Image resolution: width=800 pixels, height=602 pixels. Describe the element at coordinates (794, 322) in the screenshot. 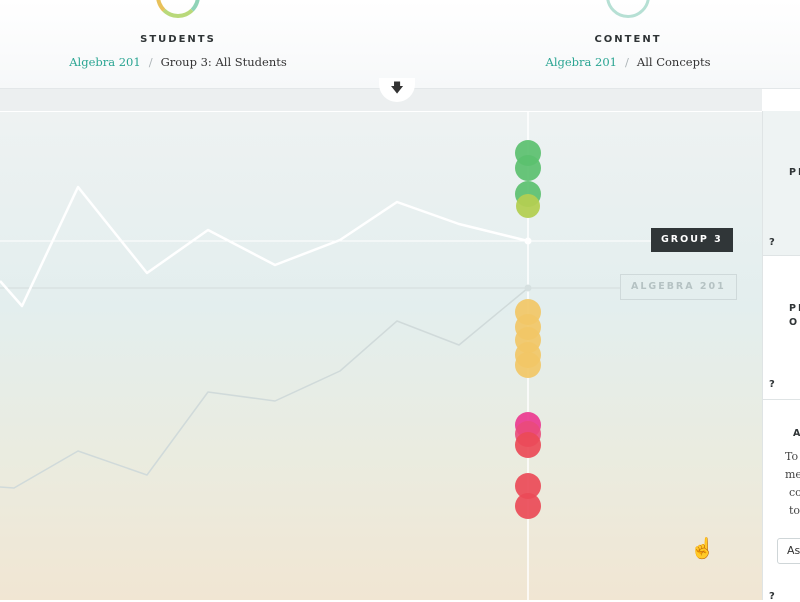

I see `panel-card-2-label-line2: OI` at that location.